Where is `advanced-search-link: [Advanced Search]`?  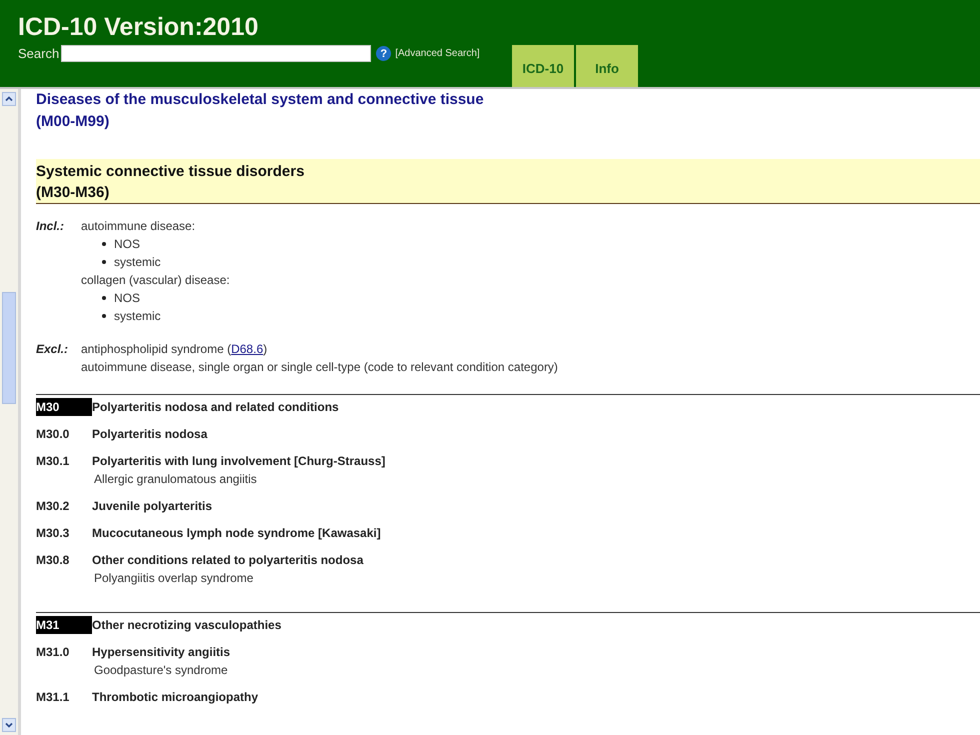 advanced-search-link: [Advanced Search] is located at coordinates (437, 53).